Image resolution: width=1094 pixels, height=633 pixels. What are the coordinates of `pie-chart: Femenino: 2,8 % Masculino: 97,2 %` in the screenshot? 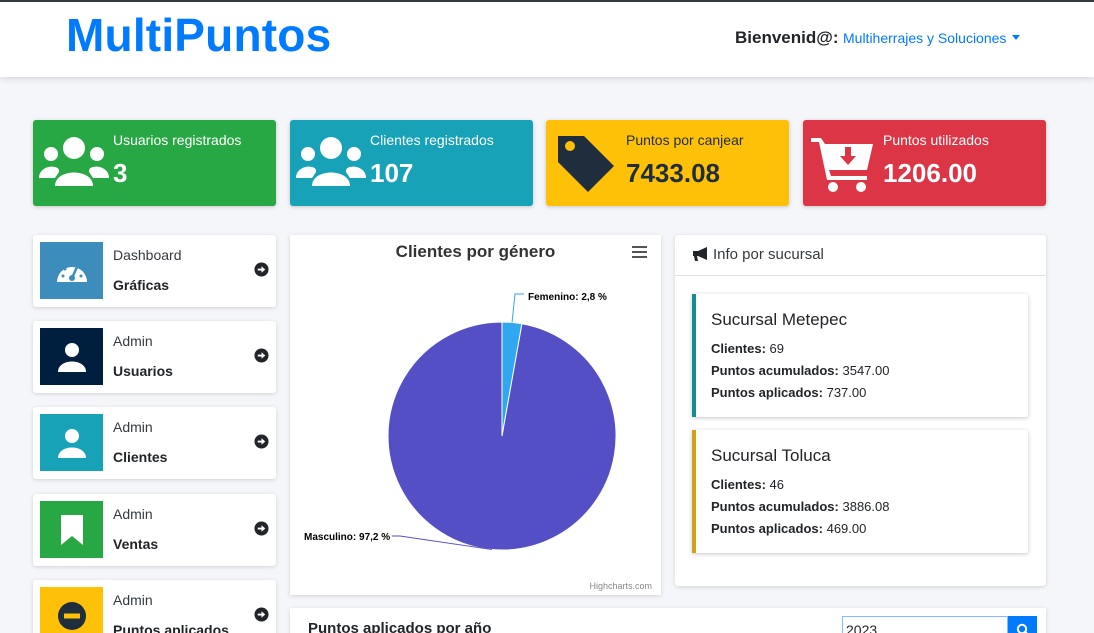 It's located at (460, 421).